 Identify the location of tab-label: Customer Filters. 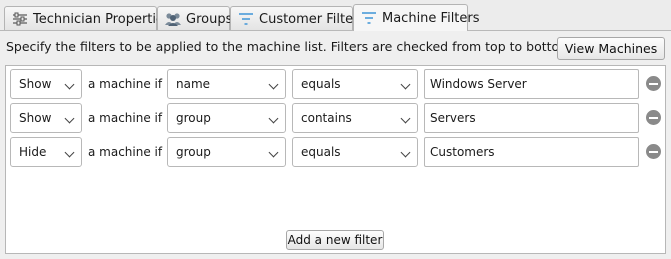
(312, 19).